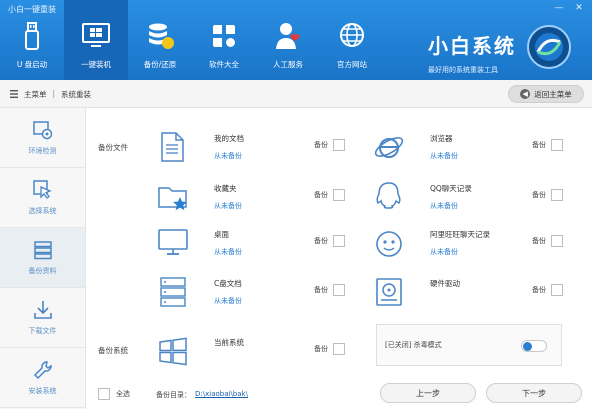 This screenshot has width=592, height=409. I want to click on item-name: QQ聊天记录, so click(451, 188).